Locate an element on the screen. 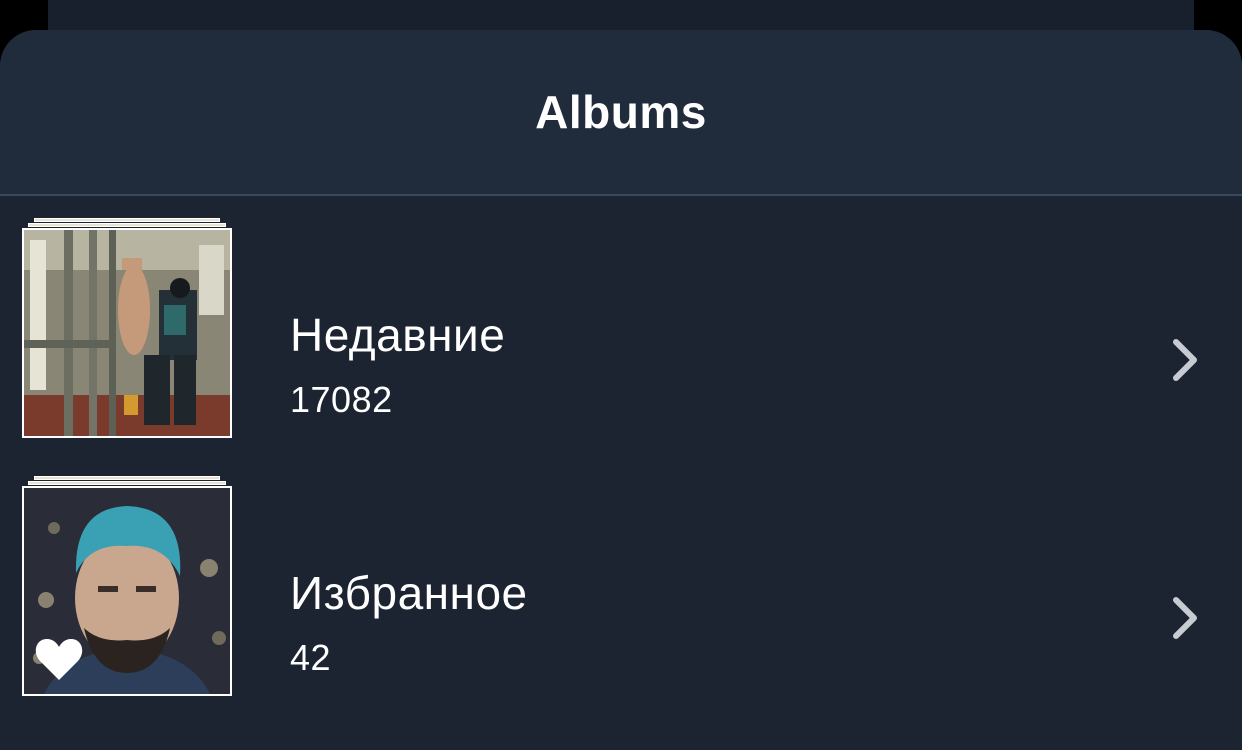 This screenshot has height=750, width=1242. album-count: 42 is located at coordinates (311, 657).